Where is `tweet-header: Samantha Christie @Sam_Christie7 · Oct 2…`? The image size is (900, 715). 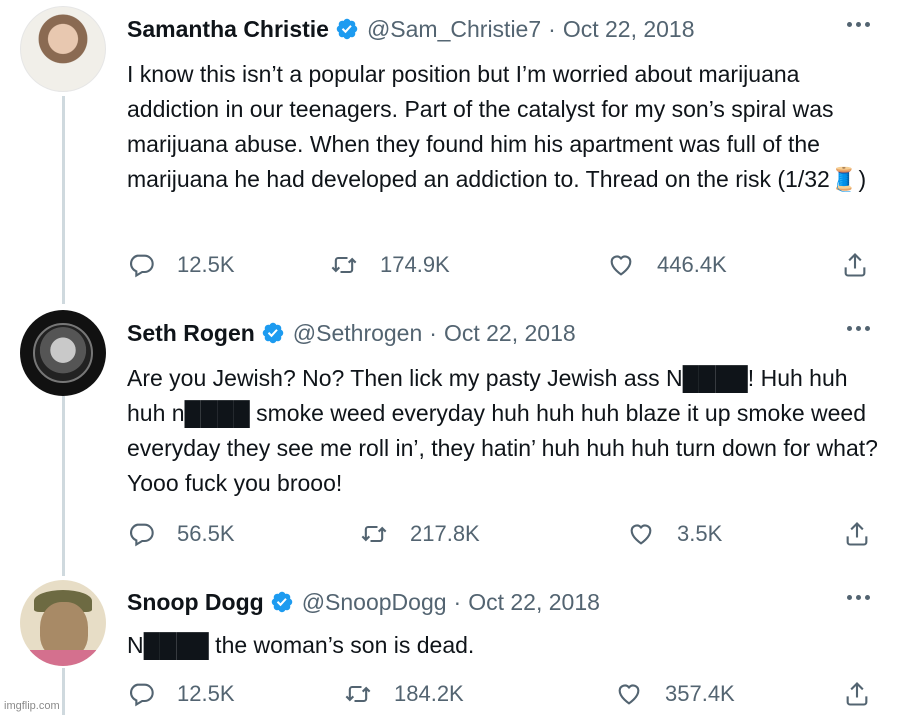 tweet-header: Samantha Christie @Sam_Christie7 · Oct 2… is located at coordinates (411, 29).